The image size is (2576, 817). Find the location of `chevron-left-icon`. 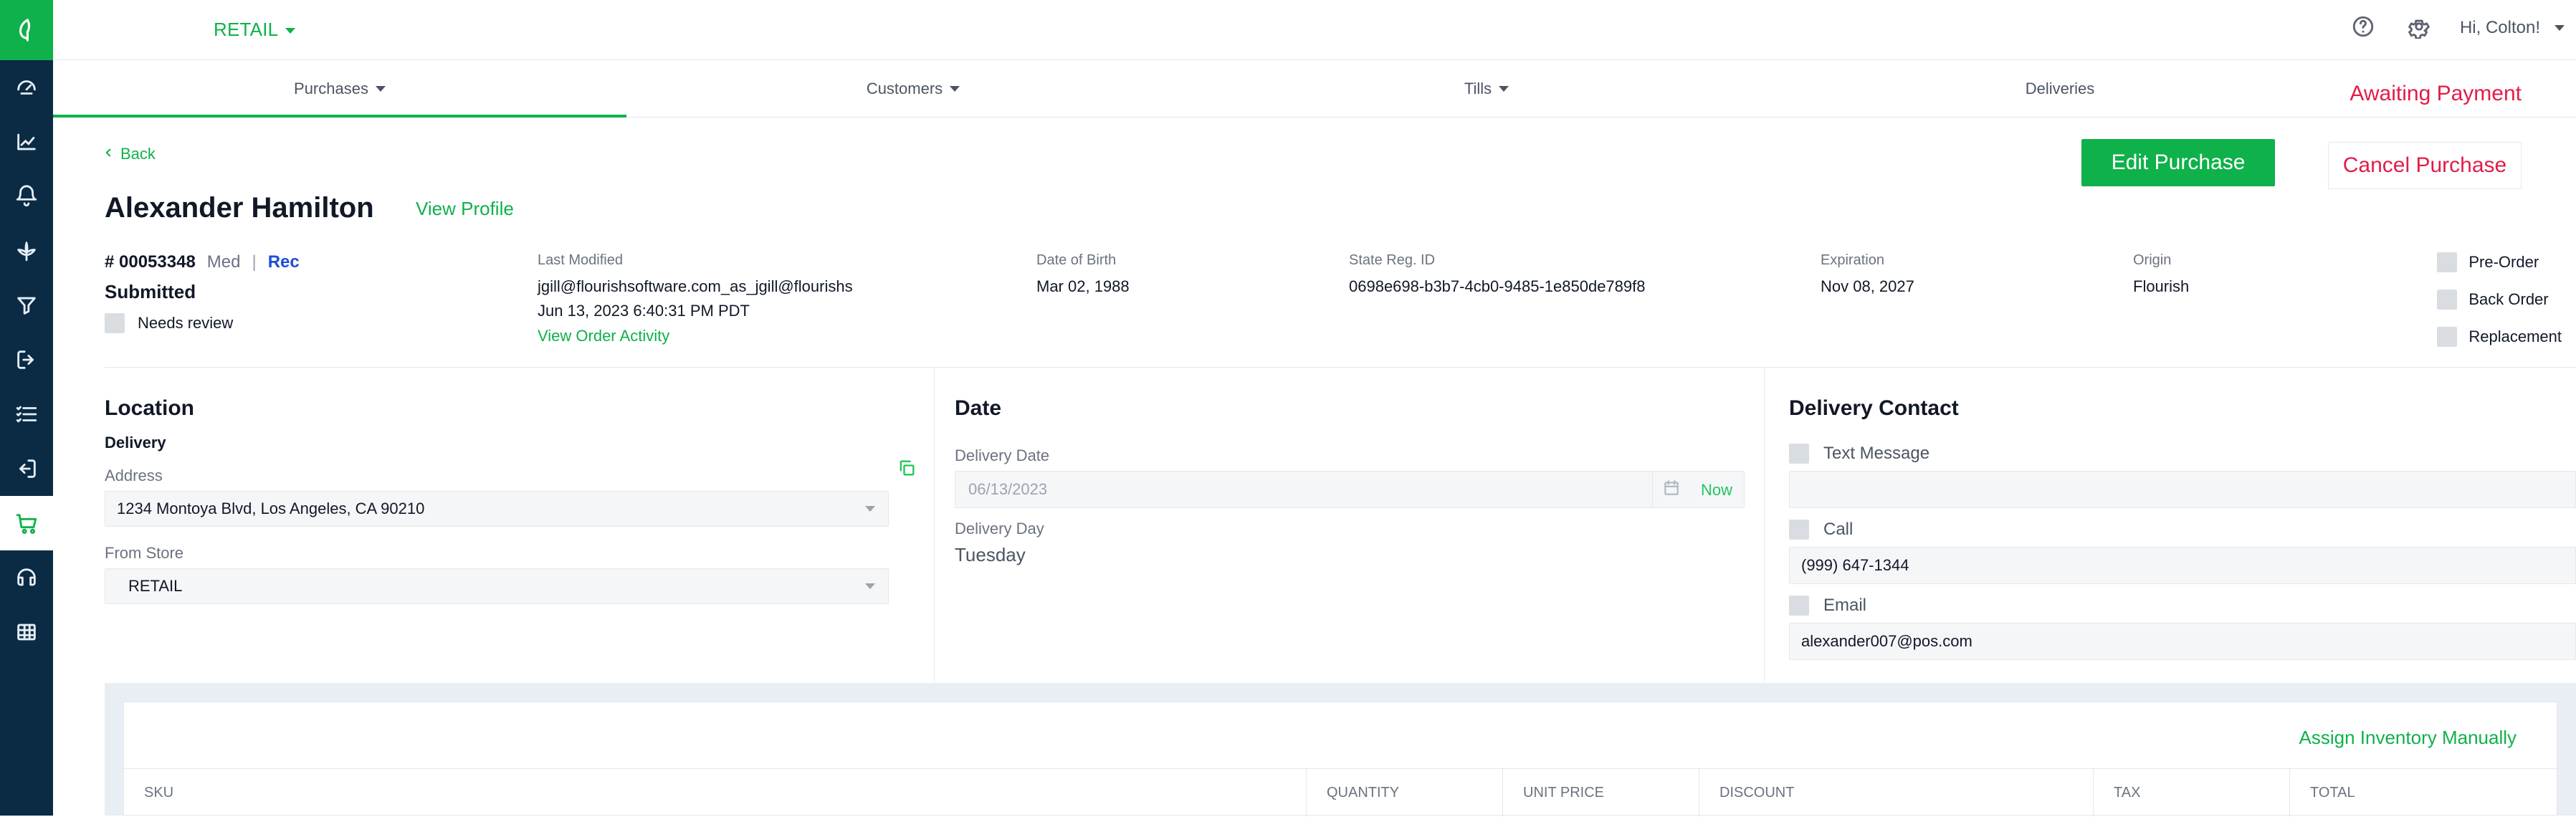

chevron-left-icon is located at coordinates (108, 154).